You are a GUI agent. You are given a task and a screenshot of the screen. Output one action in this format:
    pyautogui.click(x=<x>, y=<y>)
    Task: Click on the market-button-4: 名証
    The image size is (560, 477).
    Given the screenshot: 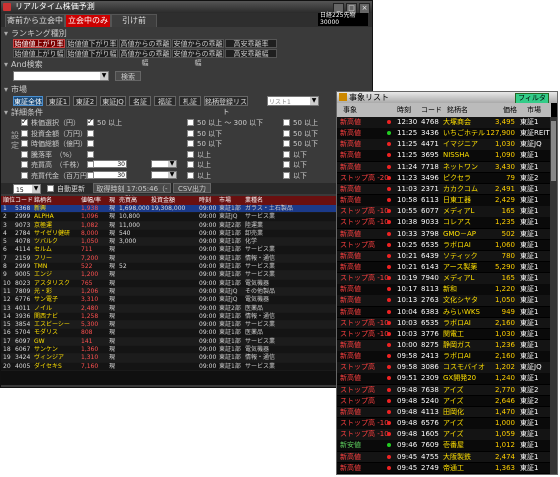 What is the action you would take?
    pyautogui.click(x=140, y=101)
    